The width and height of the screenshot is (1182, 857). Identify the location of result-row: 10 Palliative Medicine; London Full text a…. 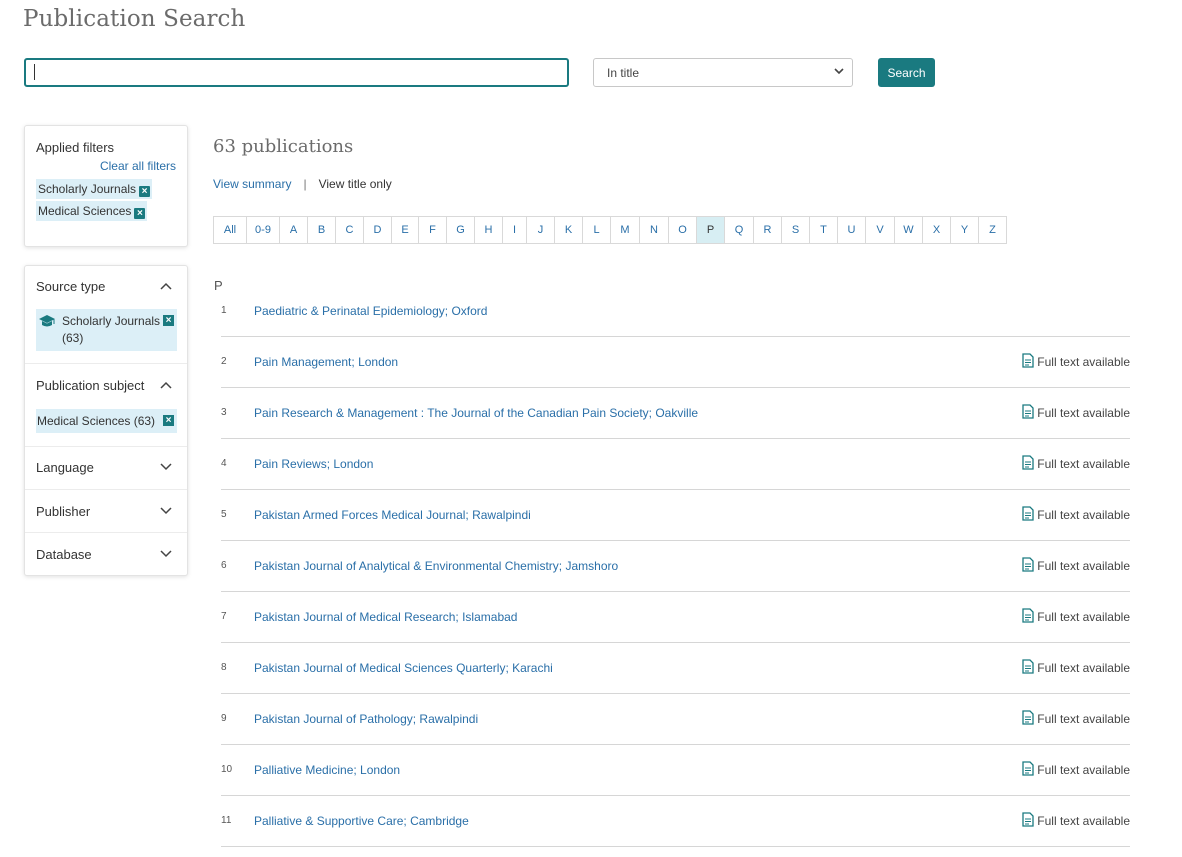
(675, 770).